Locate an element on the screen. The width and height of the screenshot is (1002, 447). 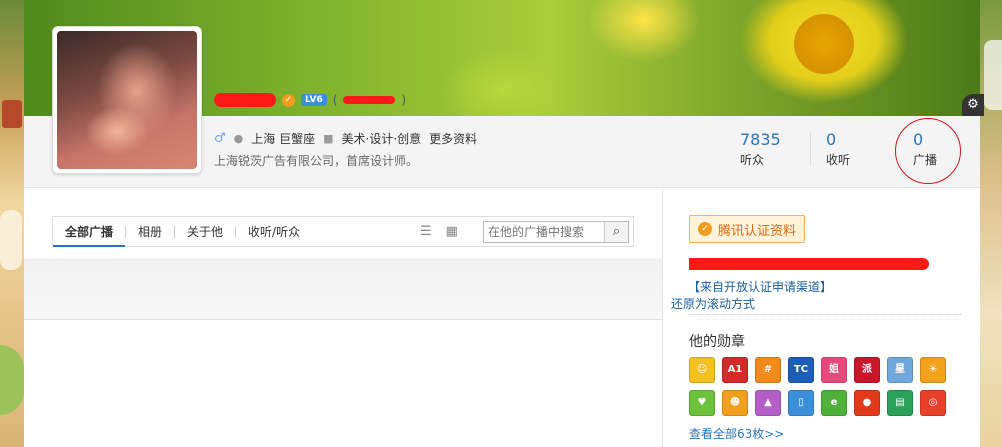
banner-flower is located at coordinates (824, 44).